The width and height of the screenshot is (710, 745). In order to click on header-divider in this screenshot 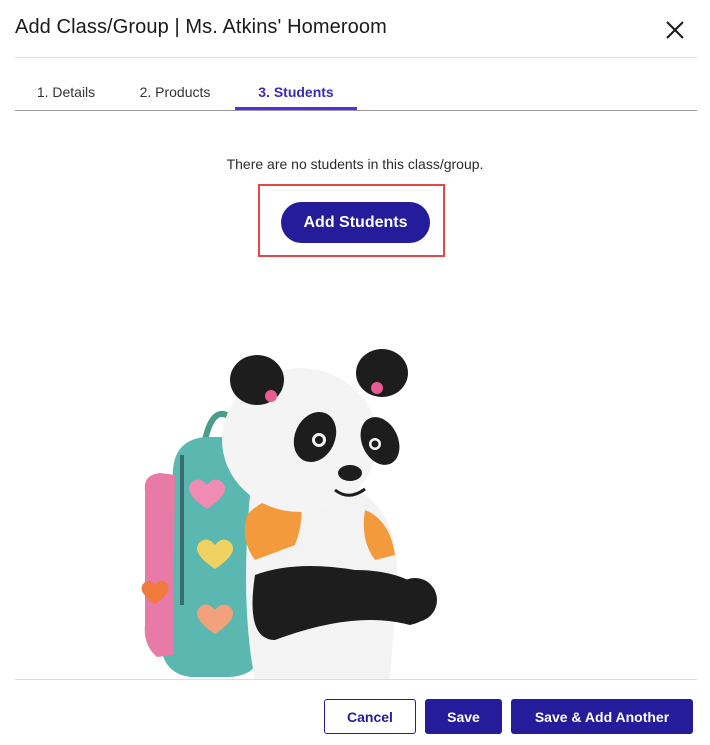, I will do `click(356, 57)`.